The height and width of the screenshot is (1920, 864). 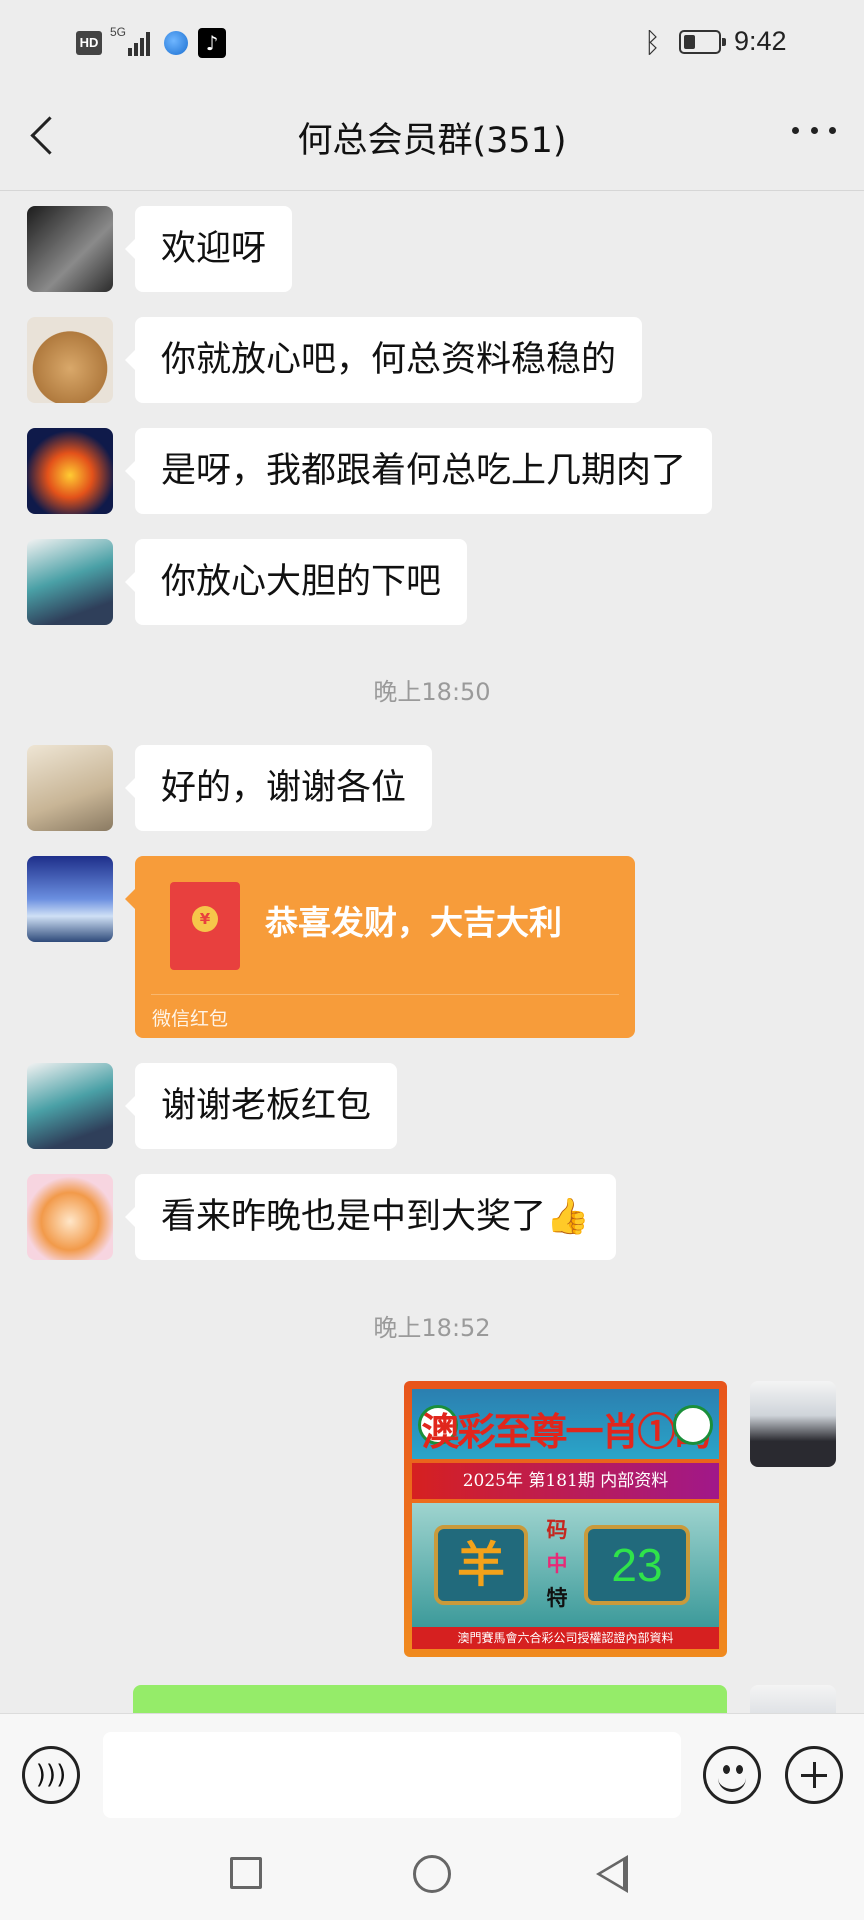 I want to click on message-bubble: 看来昨晚也是中到大奖了👍, so click(x=370, y=1217).